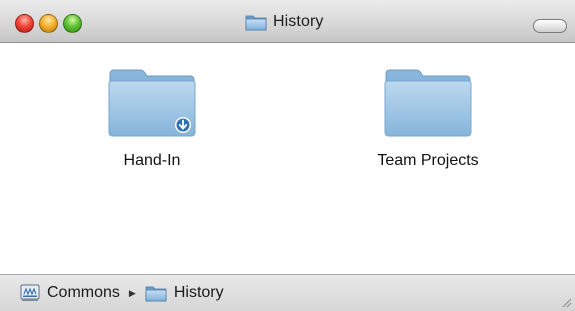  What do you see at coordinates (72, 23) in the screenshot?
I see `zoom-button` at bounding box center [72, 23].